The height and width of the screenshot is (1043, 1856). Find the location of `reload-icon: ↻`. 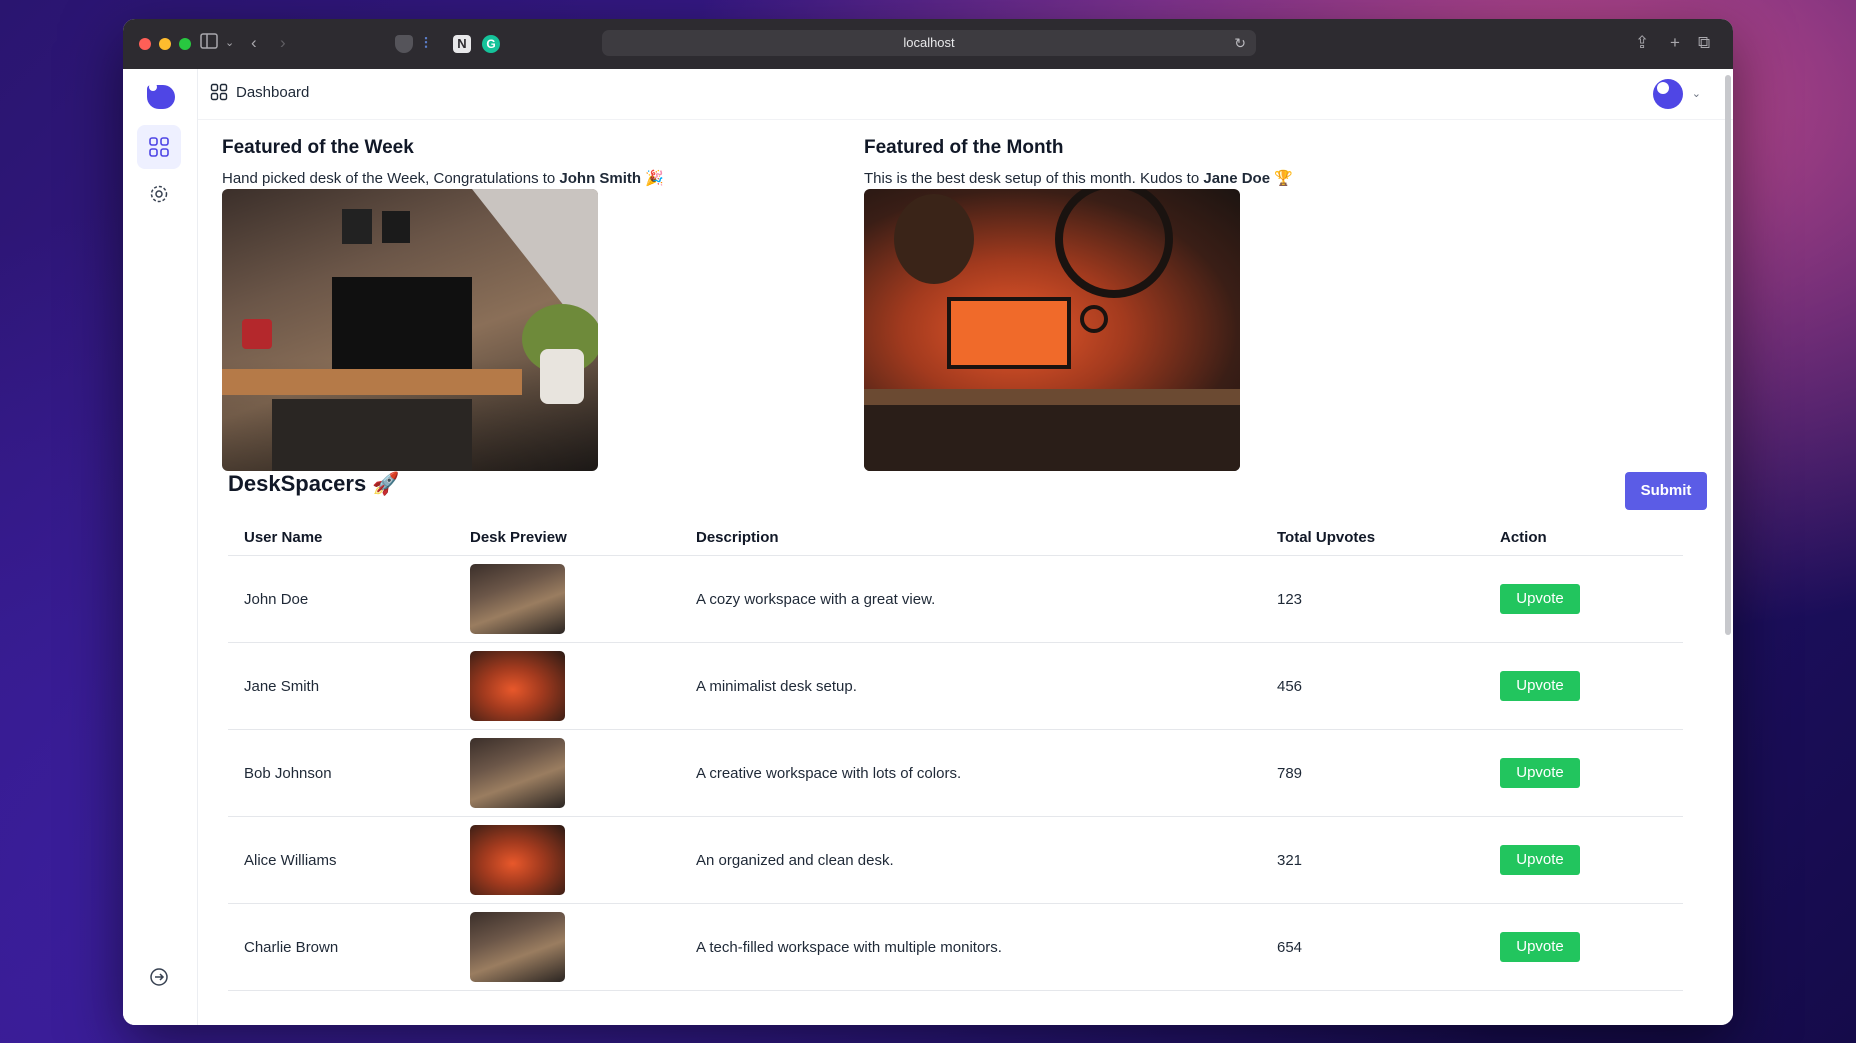

reload-icon: ↻ is located at coordinates (1240, 43).